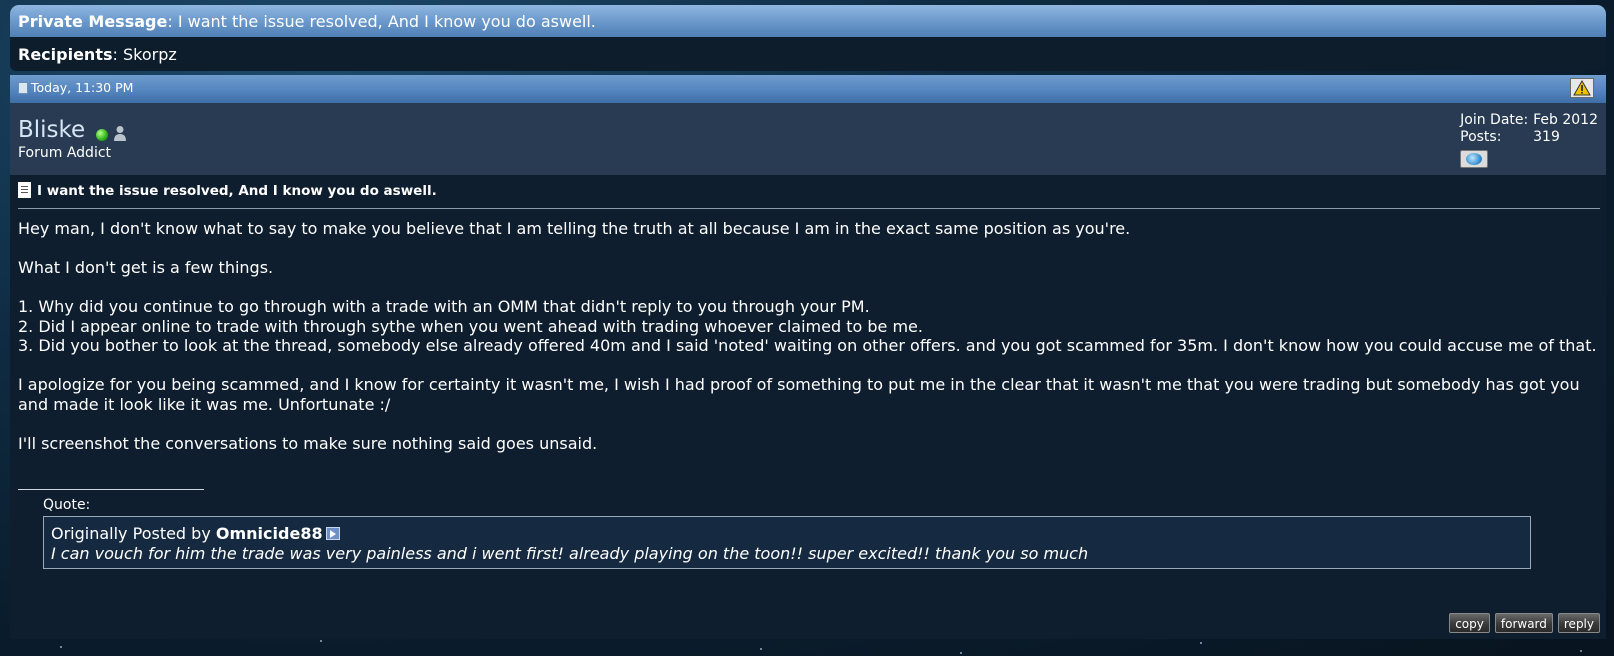 The image size is (1614, 656). Describe the element at coordinates (1481, 137) in the screenshot. I see `posts-label: Posts:` at that location.